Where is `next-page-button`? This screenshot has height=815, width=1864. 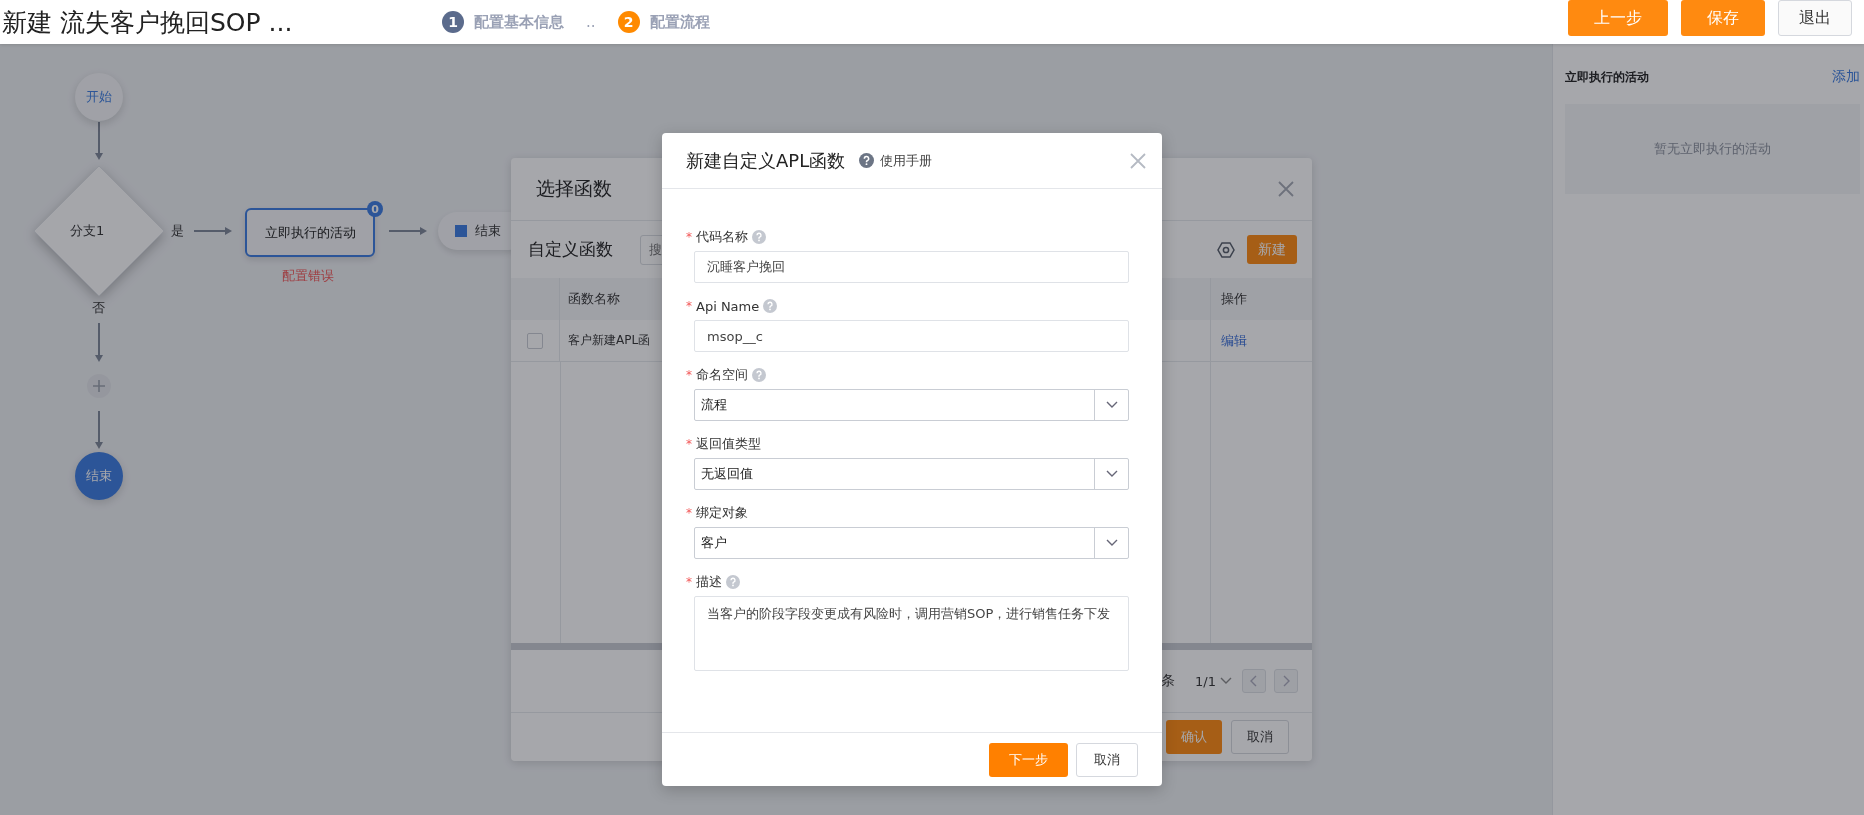 next-page-button is located at coordinates (1286, 681).